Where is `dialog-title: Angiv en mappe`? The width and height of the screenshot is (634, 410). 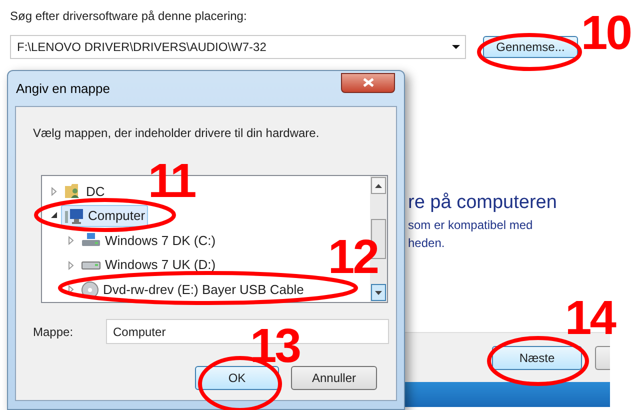
dialog-title: Angiv en mappe is located at coordinates (63, 89).